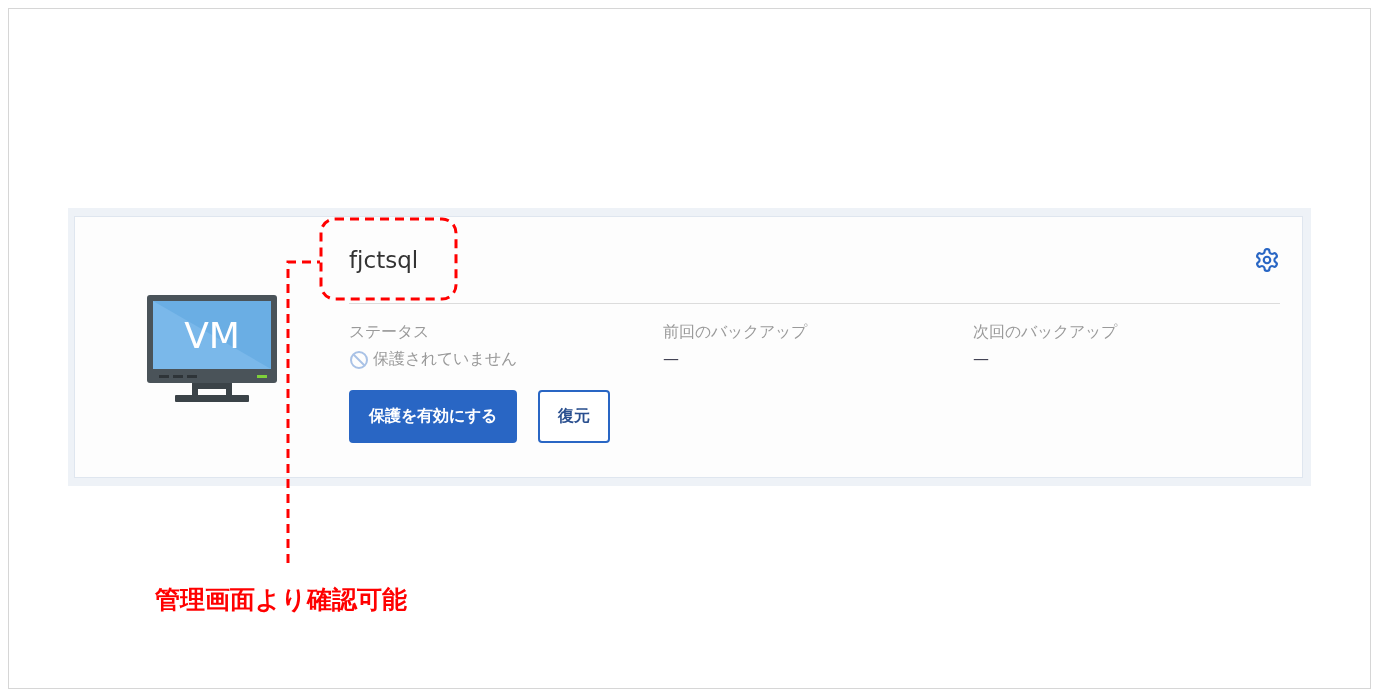 This screenshot has width=1379, height=697. I want to click on prohibited-icon, so click(359, 359).